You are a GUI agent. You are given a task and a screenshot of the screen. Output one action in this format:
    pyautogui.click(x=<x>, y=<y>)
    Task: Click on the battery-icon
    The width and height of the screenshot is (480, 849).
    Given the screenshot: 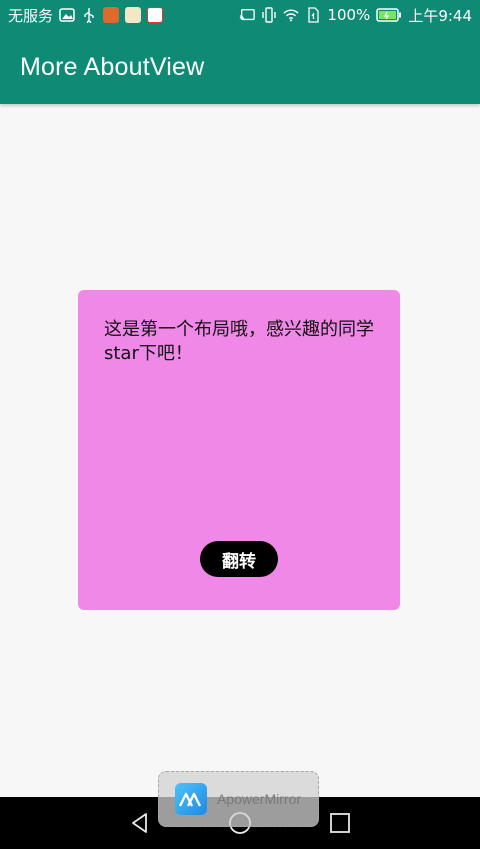 What is the action you would take?
    pyautogui.click(x=389, y=15)
    